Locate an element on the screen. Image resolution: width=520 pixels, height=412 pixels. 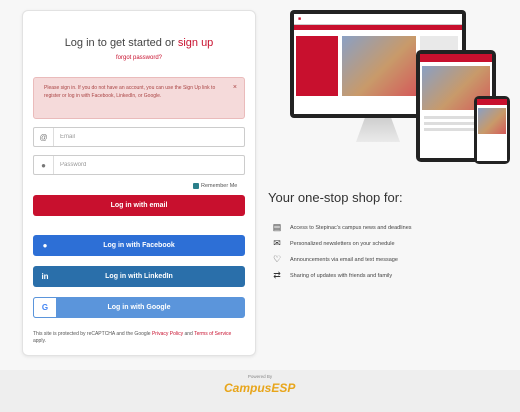
facebook-login-button: ● Log in with Facebook is located at coordinates (139, 245).